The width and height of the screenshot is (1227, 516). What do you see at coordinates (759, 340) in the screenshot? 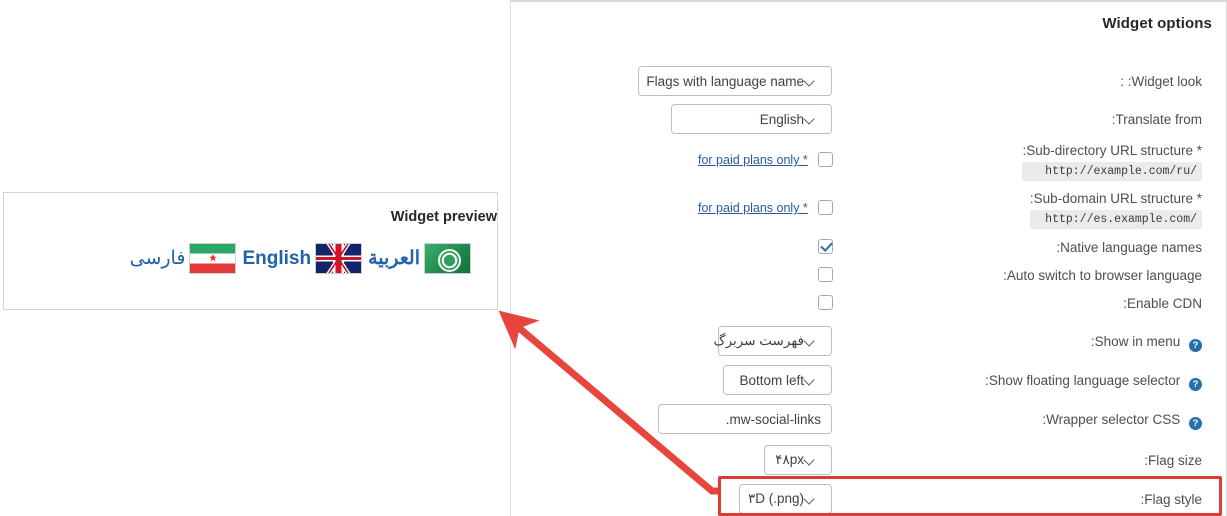
I see `select-show-in-menu-value: فهرست سربرگ` at bounding box center [759, 340].